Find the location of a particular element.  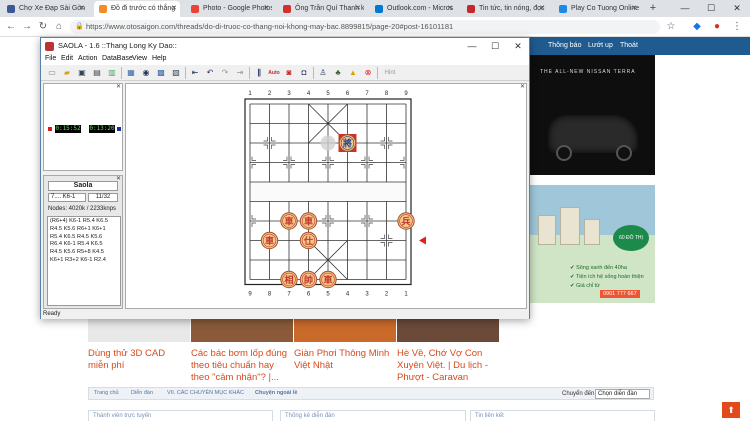

browser-tab: Ông Trần Quí Thanh k ✕ is located at coordinates (321, 9).